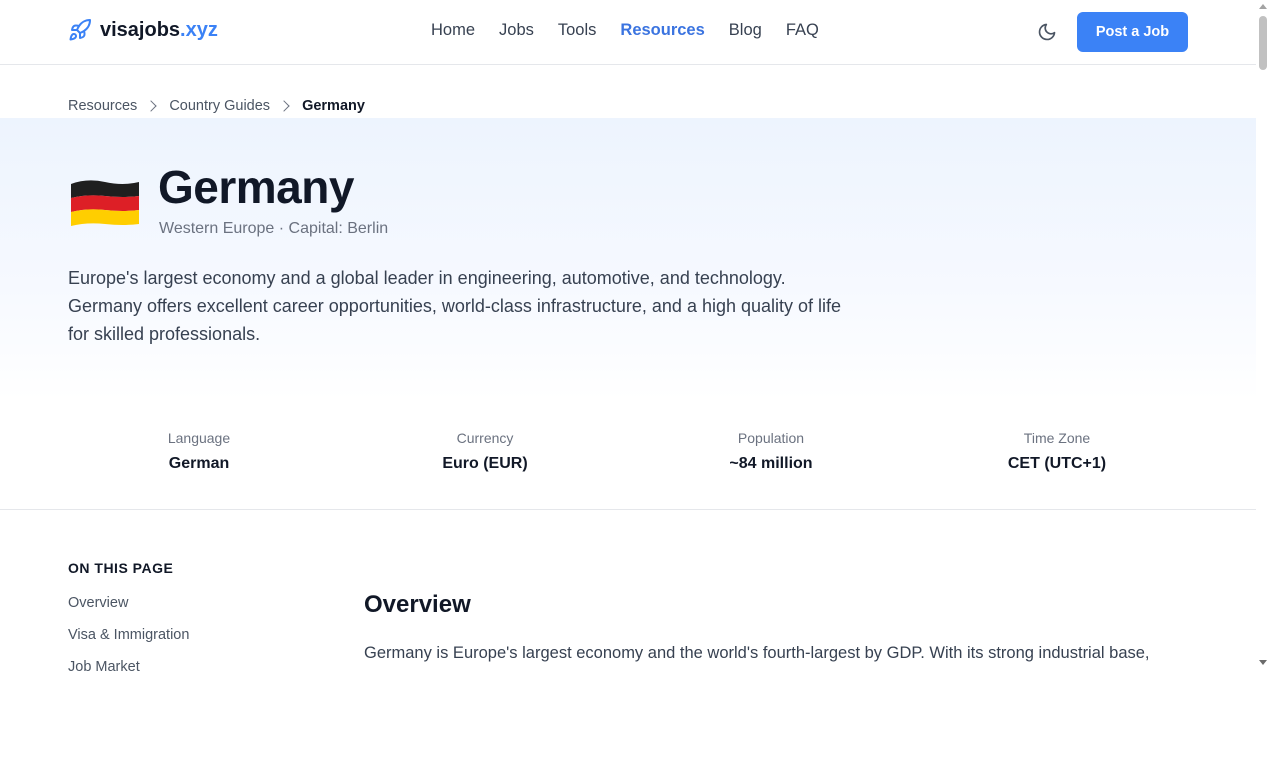  I want to click on breadcrumb-current: Germany, so click(333, 106).